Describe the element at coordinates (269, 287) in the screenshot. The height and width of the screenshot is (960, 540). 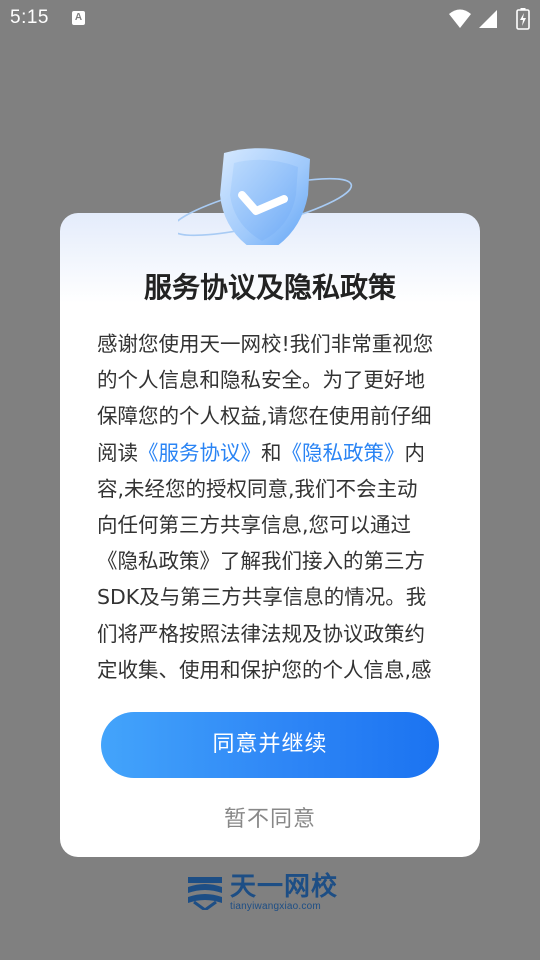
I see `dialog-title: 服务协议及隐私政策` at that location.